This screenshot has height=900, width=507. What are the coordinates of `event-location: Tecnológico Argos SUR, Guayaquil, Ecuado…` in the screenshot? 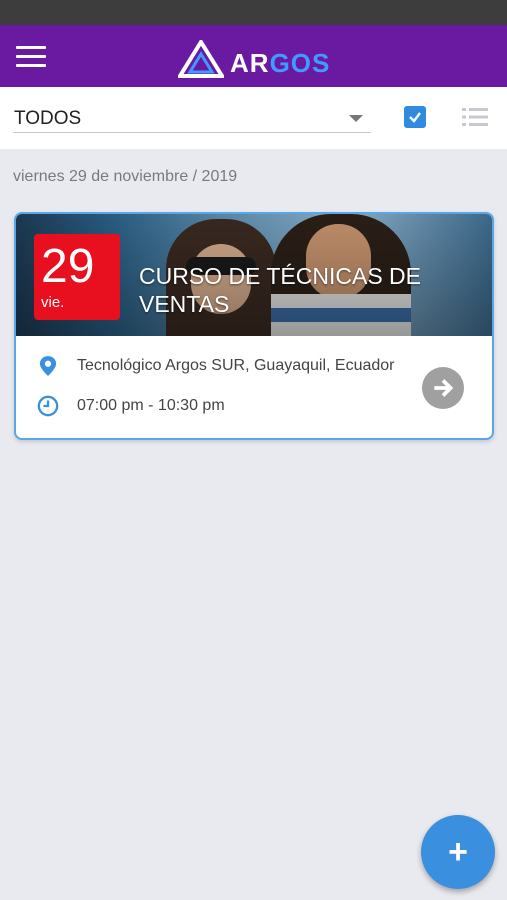 It's located at (236, 365).